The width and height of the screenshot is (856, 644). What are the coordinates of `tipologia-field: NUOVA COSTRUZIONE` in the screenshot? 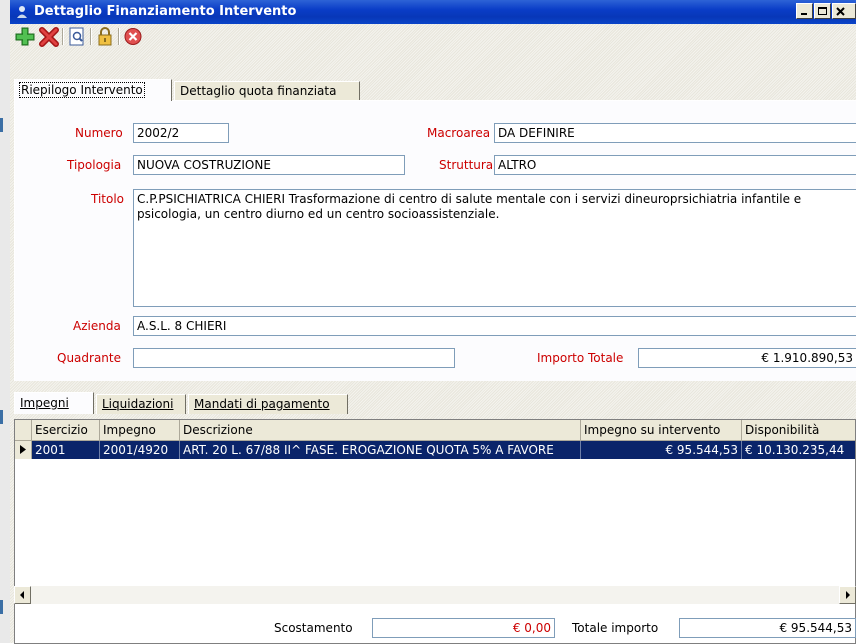 It's located at (269, 165).